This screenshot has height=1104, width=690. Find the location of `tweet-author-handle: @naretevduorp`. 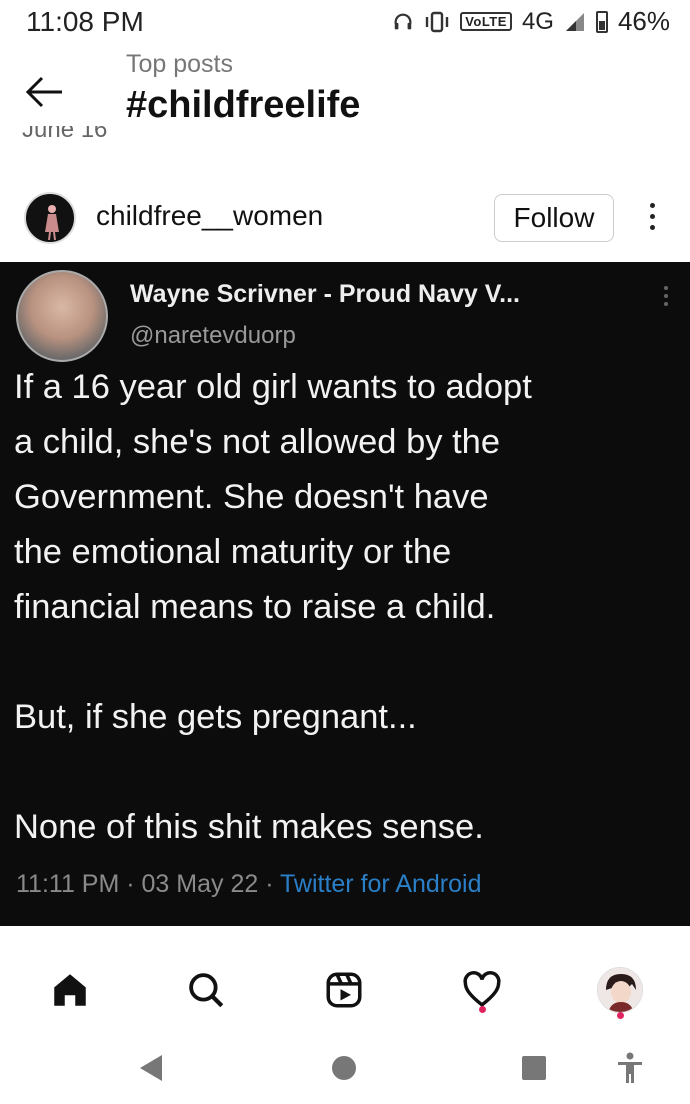

tweet-author-handle: @naretevduorp is located at coordinates (213, 335).